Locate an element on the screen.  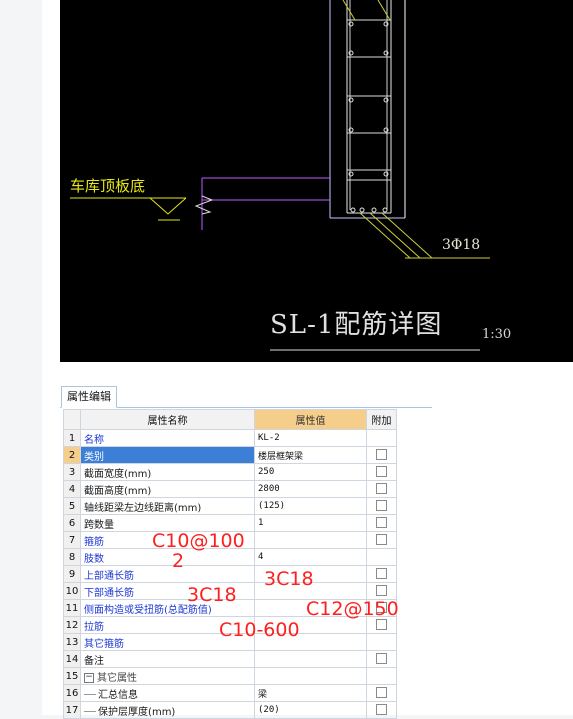
property-value-cell: (125) is located at coordinates (310, 506).